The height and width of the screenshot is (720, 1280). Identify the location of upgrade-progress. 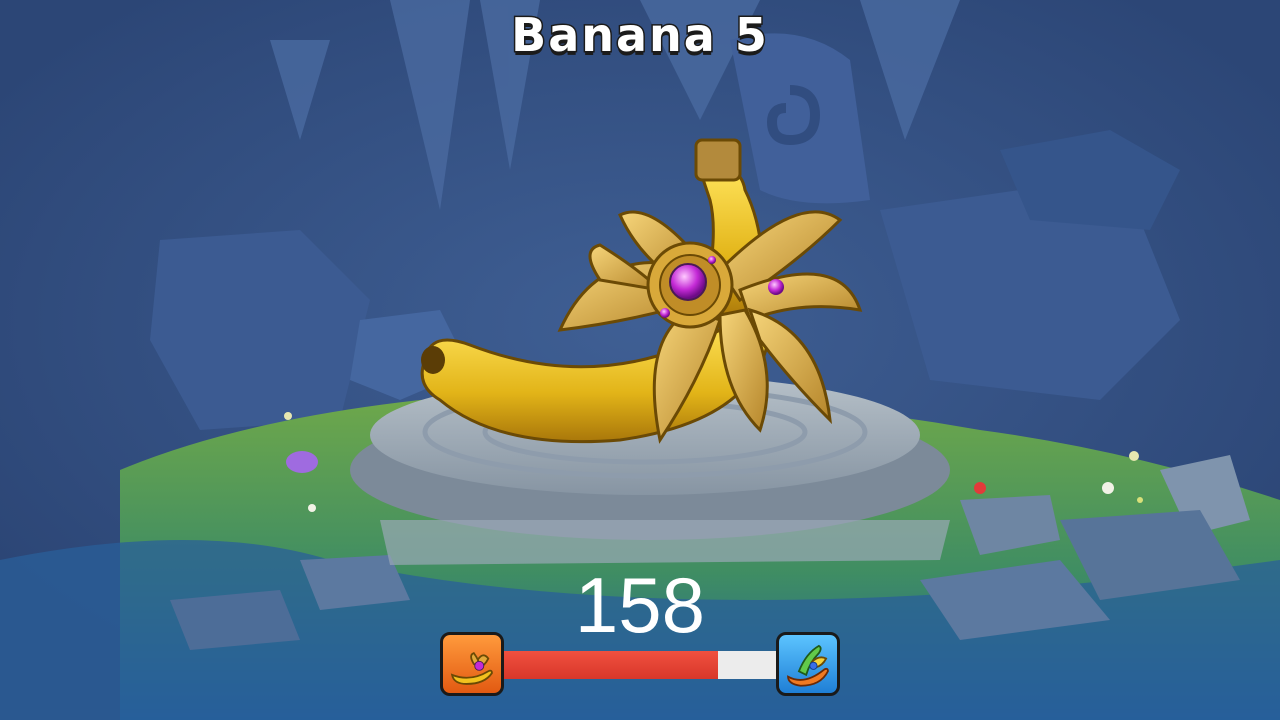
(640, 665).